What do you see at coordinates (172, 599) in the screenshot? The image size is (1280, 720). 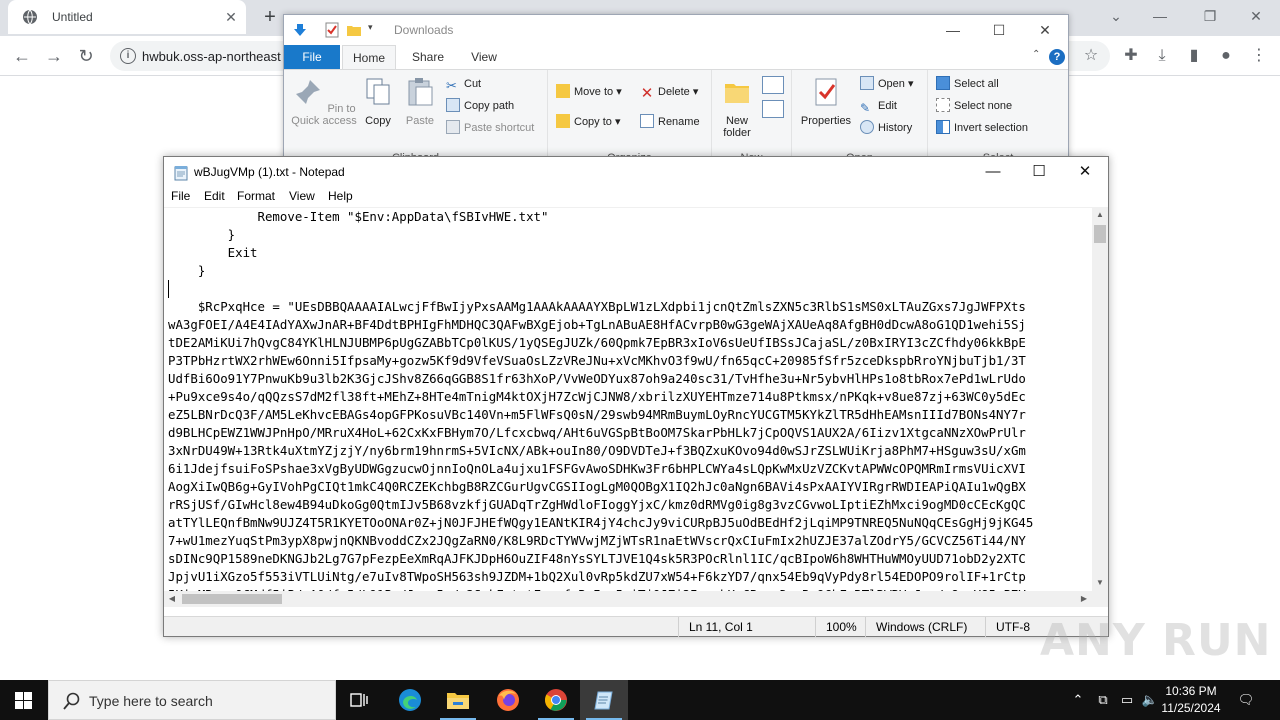 I see `scroll-left-icon: ◀` at bounding box center [172, 599].